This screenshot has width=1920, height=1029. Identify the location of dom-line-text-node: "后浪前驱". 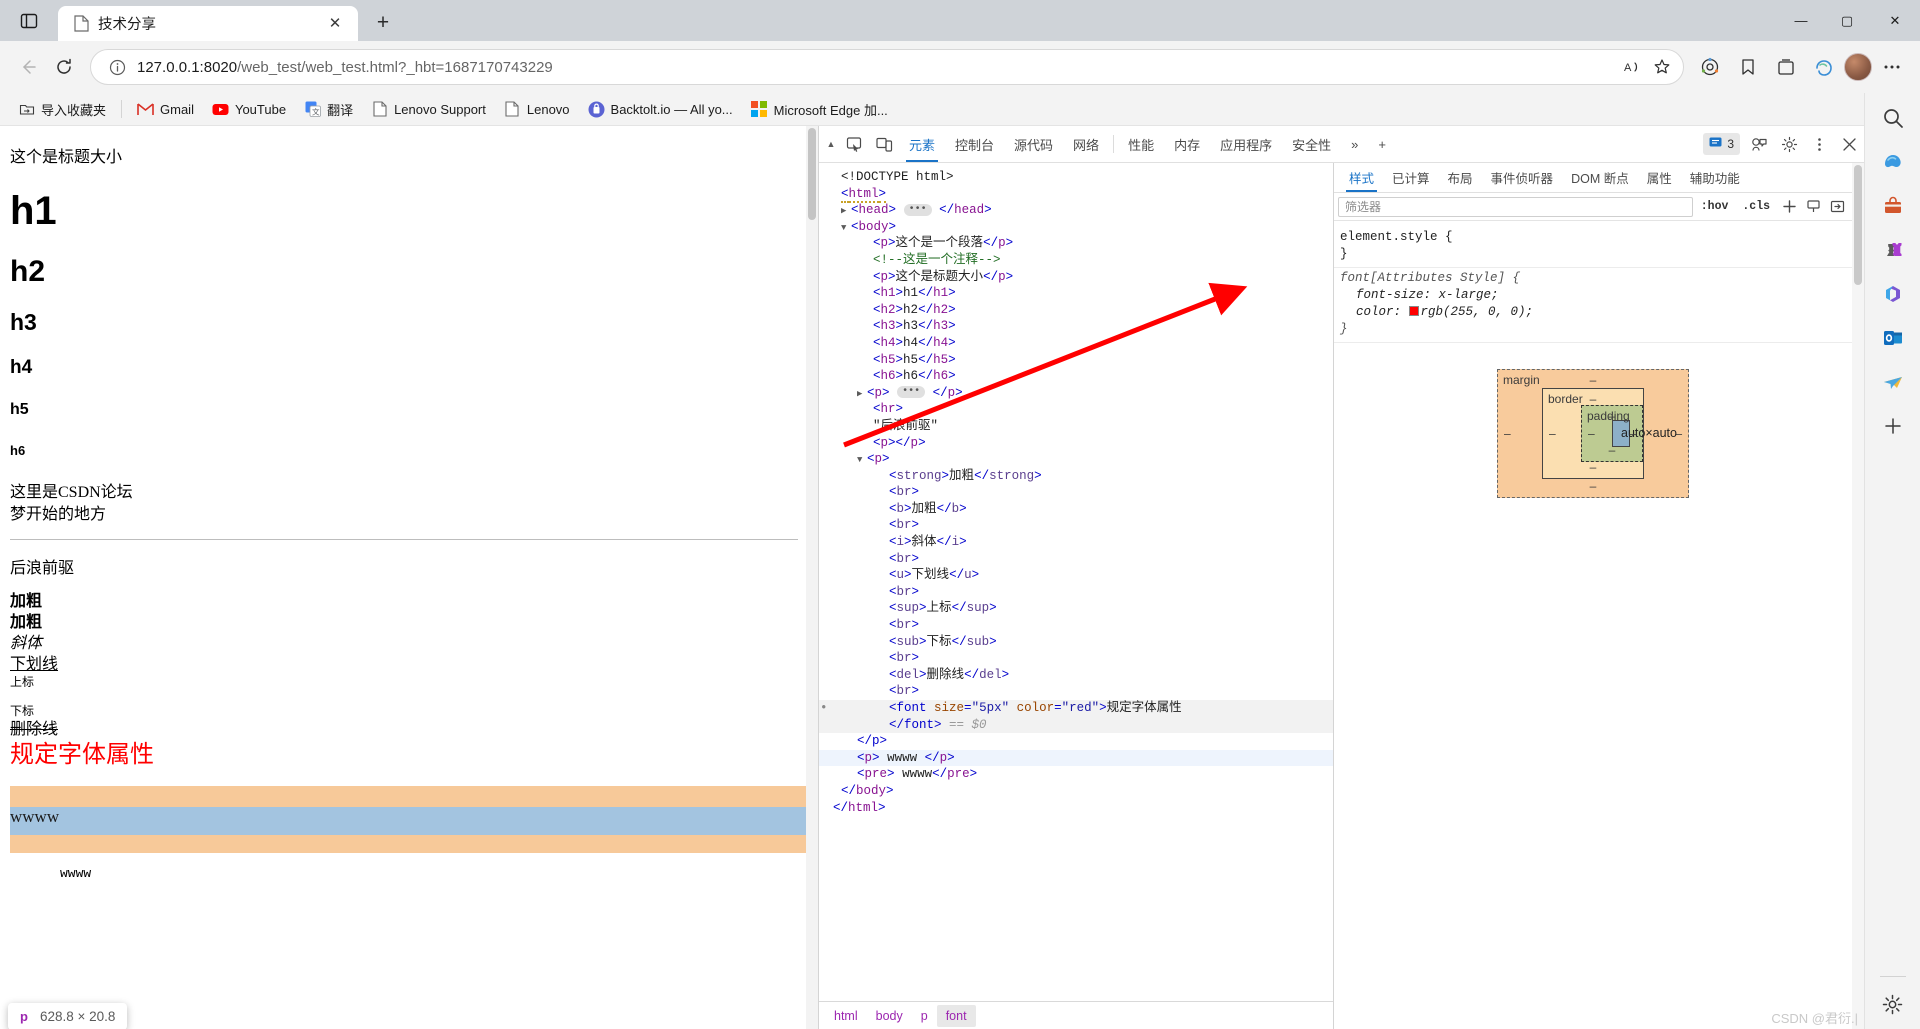
(1076, 426).